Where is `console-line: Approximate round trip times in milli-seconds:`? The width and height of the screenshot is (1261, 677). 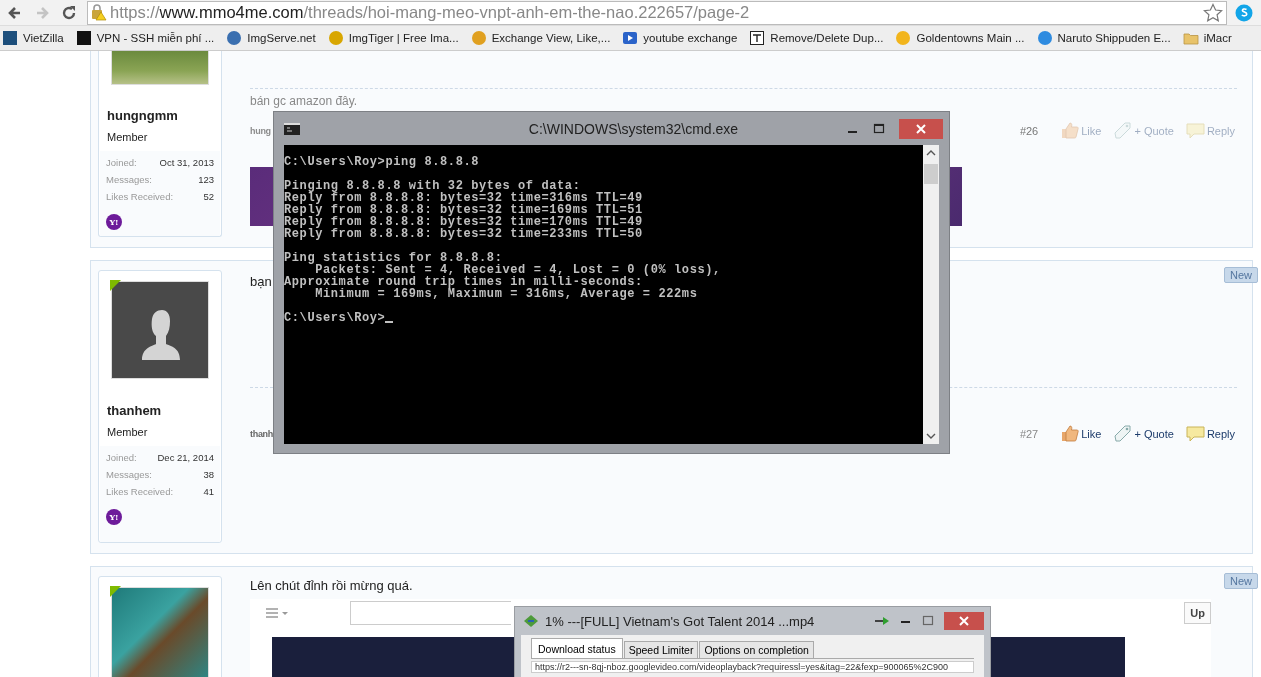 console-line: Approximate round trip times in milli-seconds: is located at coordinates (463, 282).